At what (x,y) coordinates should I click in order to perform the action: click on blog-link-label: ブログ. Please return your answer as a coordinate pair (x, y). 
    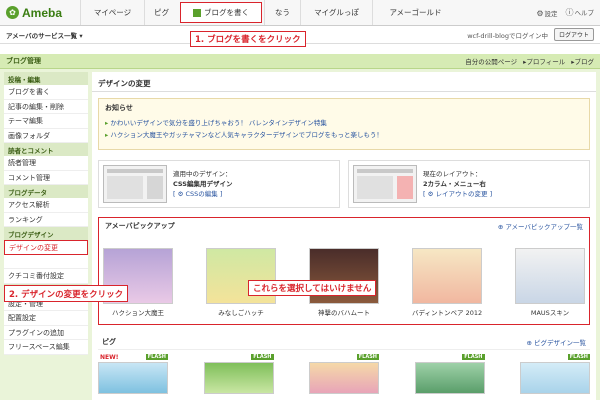
    Looking at the image, I should click on (584, 62).